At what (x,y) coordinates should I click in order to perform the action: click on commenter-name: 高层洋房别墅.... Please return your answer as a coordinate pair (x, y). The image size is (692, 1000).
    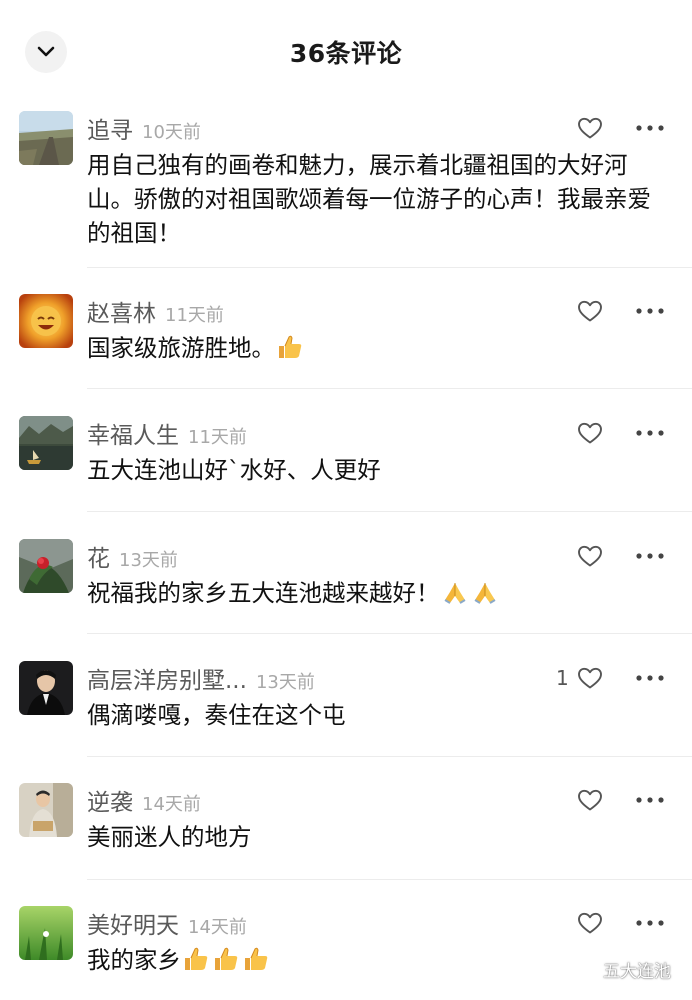
    Looking at the image, I should click on (167, 678).